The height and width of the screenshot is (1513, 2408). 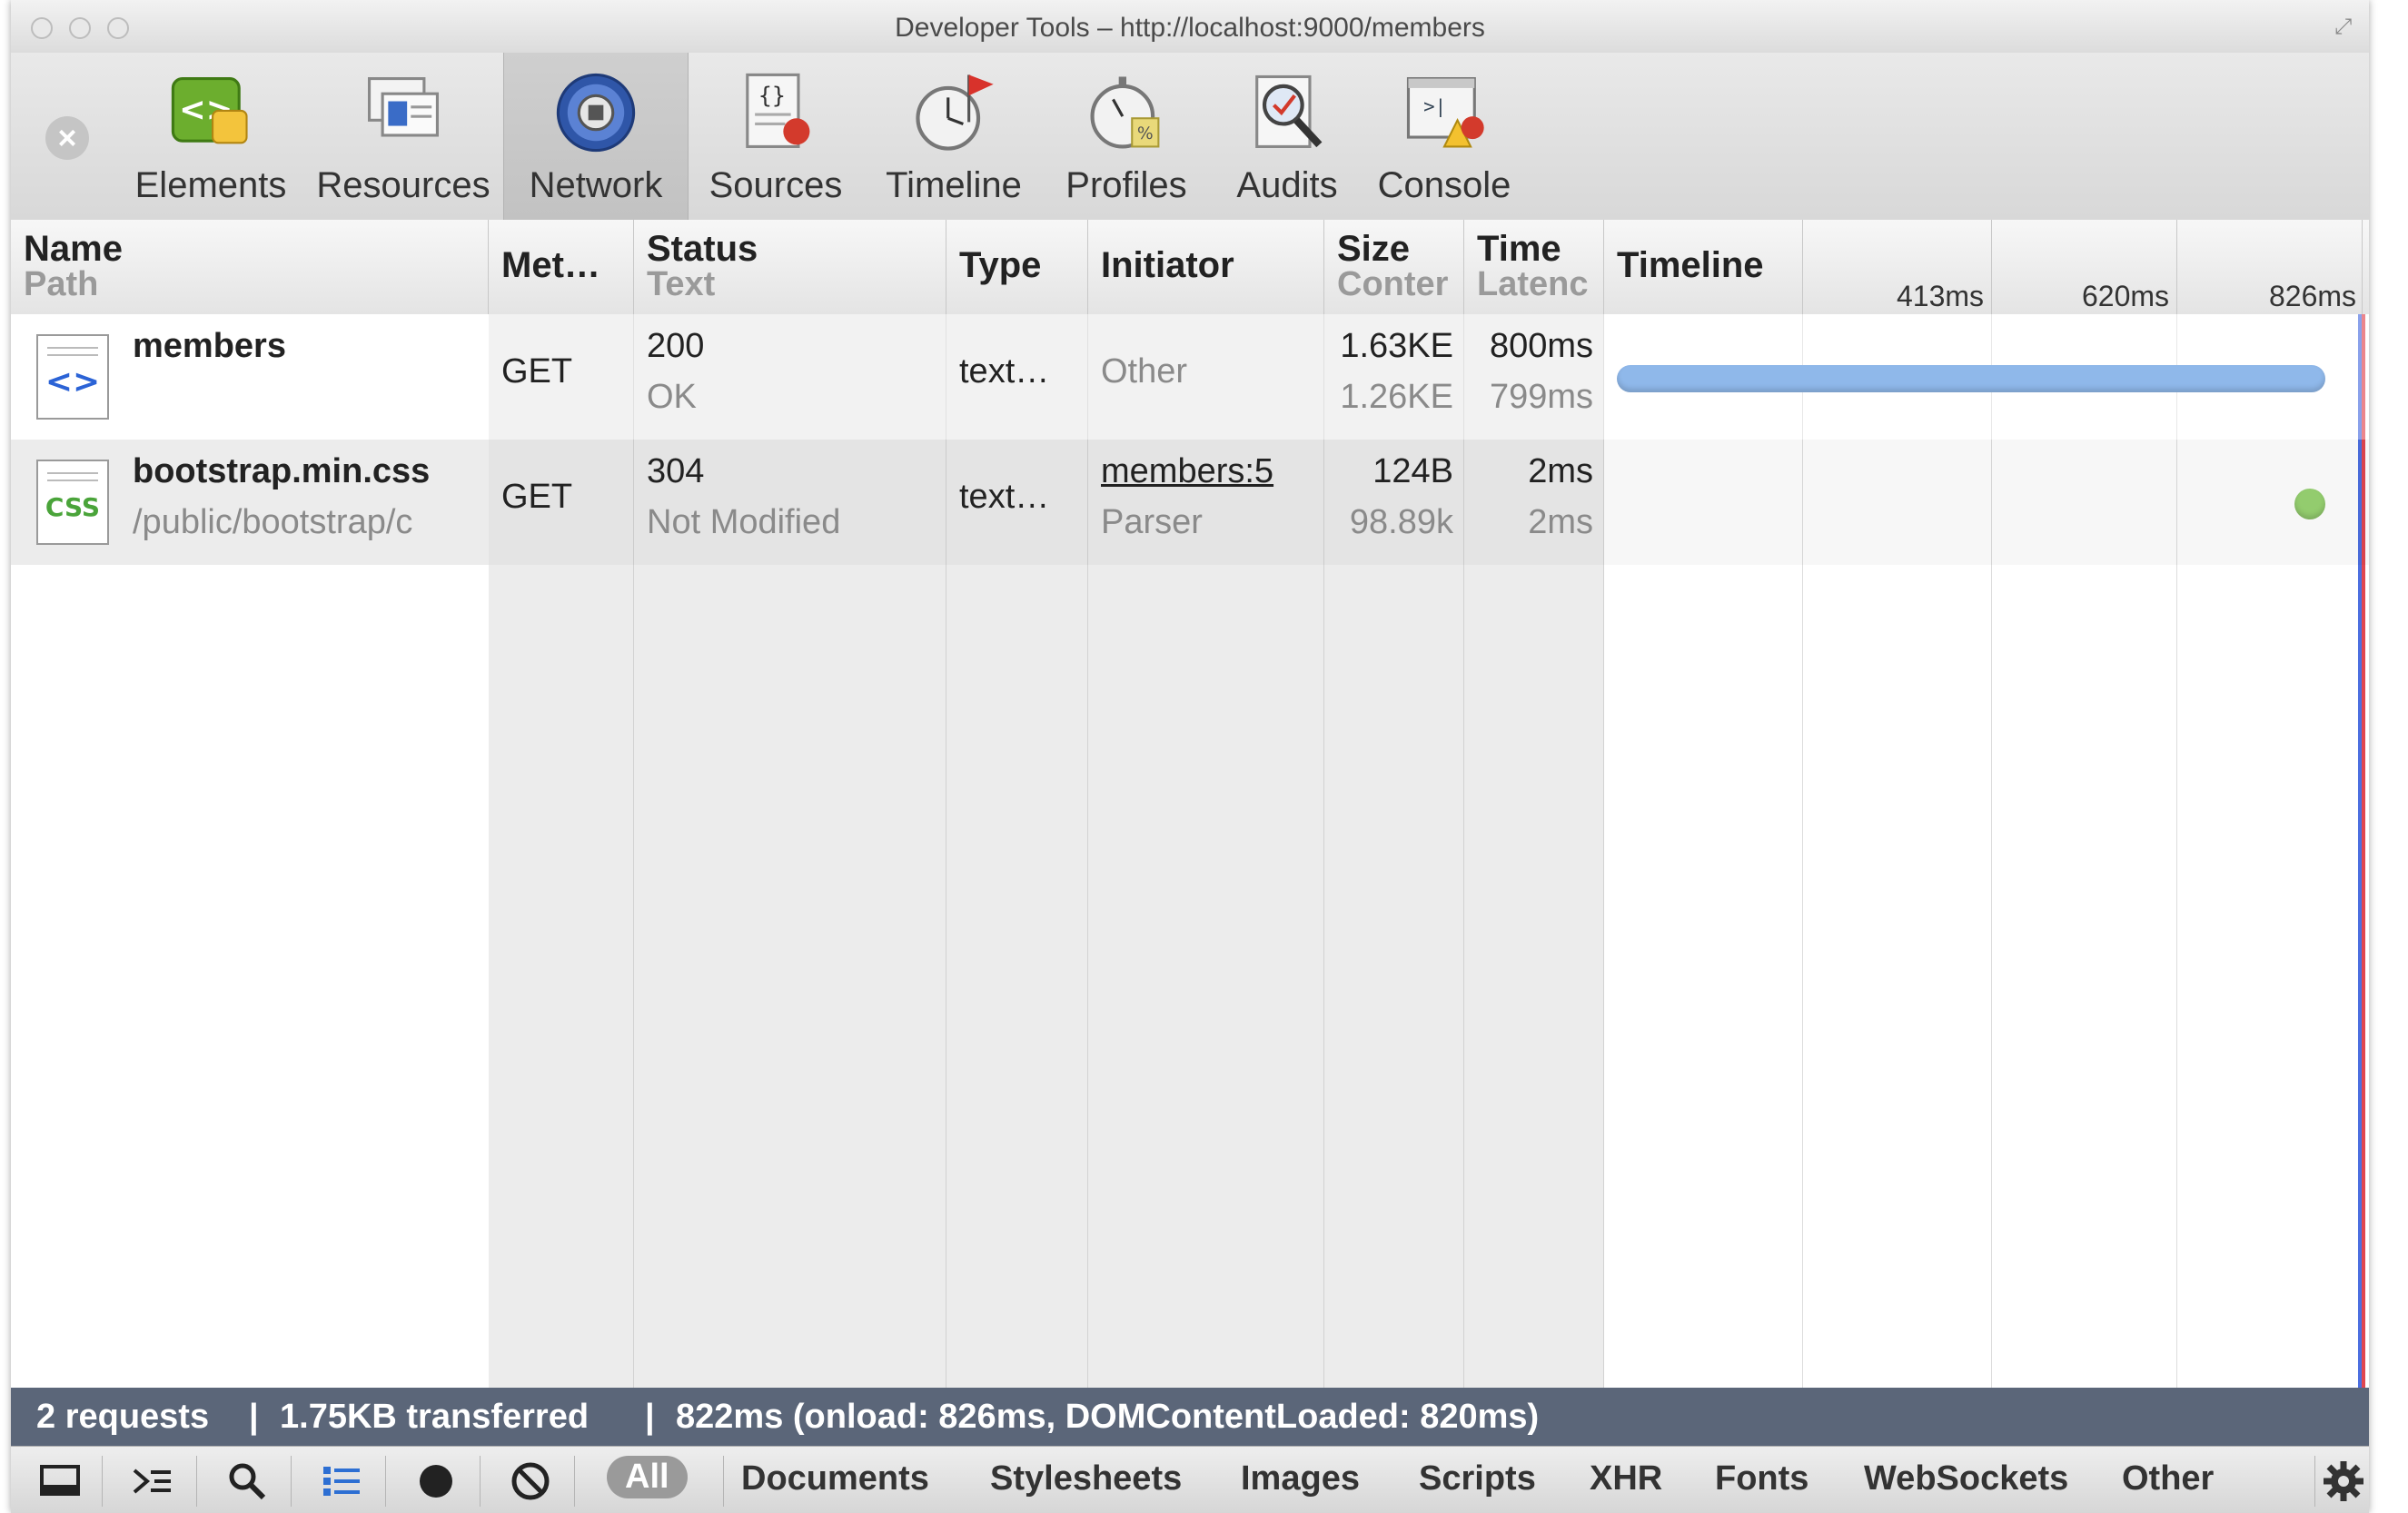 I want to click on tab-audits: Audits, so click(x=1287, y=136).